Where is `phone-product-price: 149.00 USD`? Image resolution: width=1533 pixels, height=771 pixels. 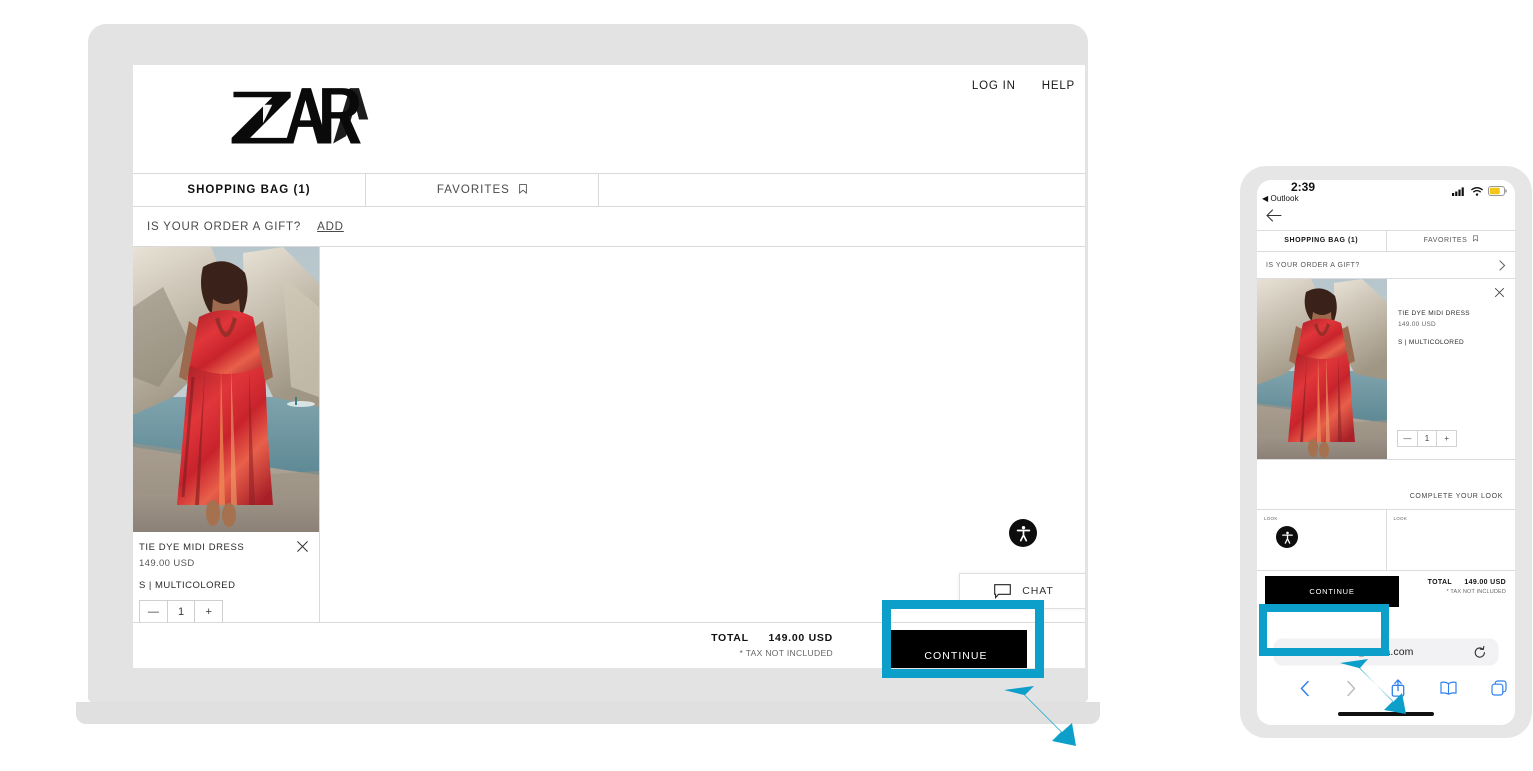
phone-product-price: 149.00 USD is located at coordinates (1417, 324).